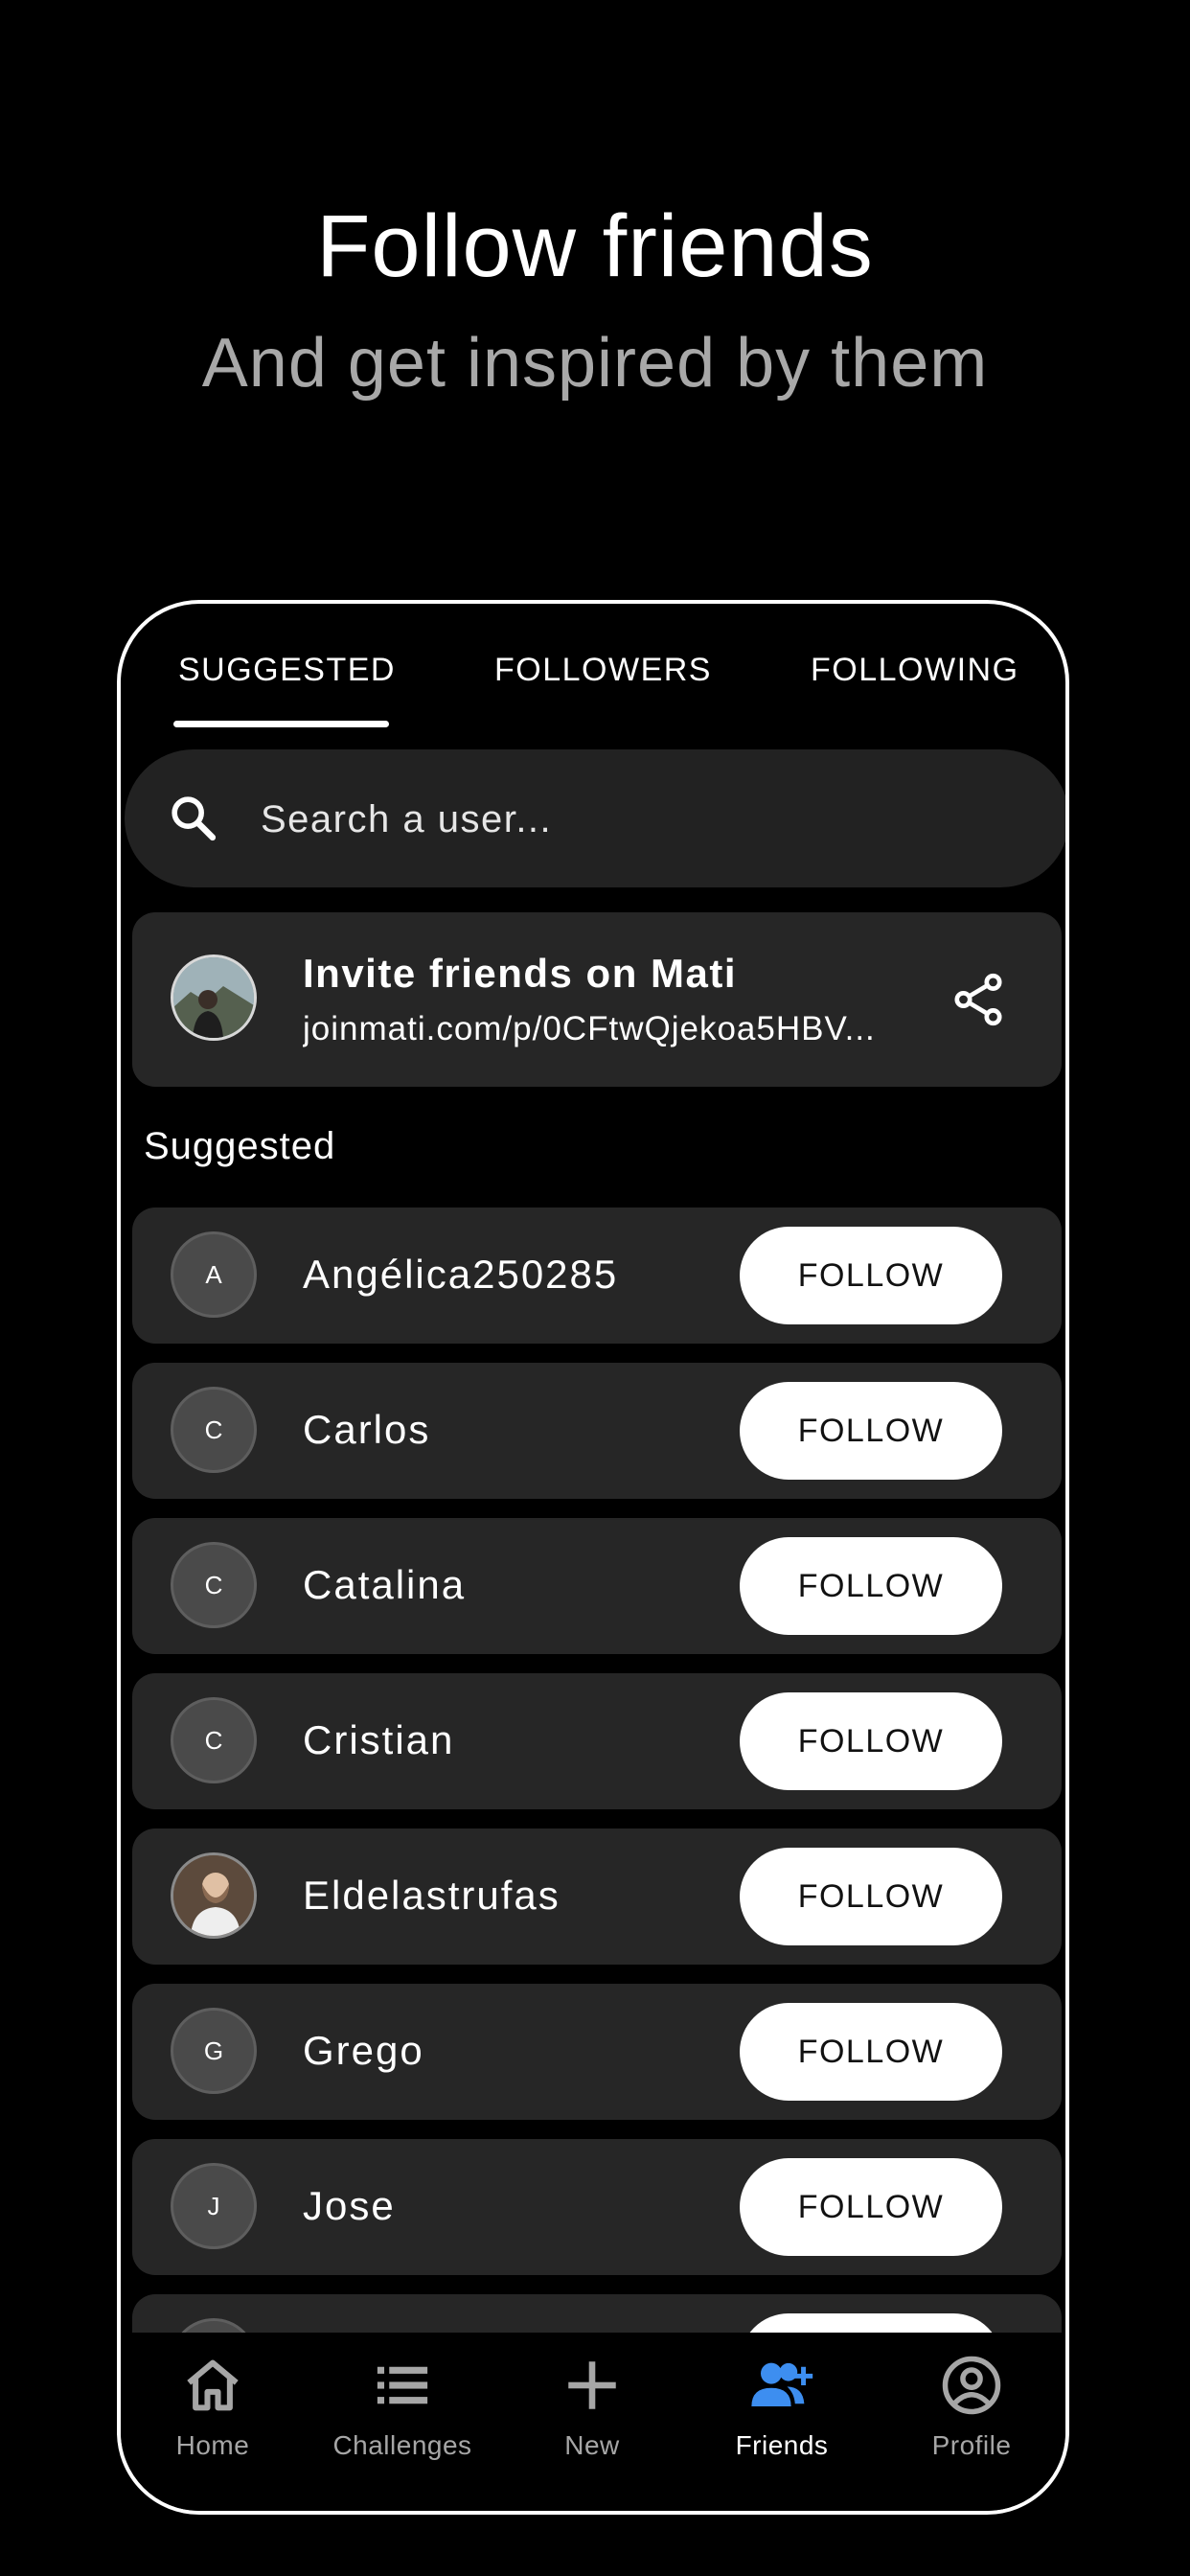 The width and height of the screenshot is (1190, 2576). What do you see at coordinates (240, 1146) in the screenshot?
I see `section-label-suggested: Suggested` at bounding box center [240, 1146].